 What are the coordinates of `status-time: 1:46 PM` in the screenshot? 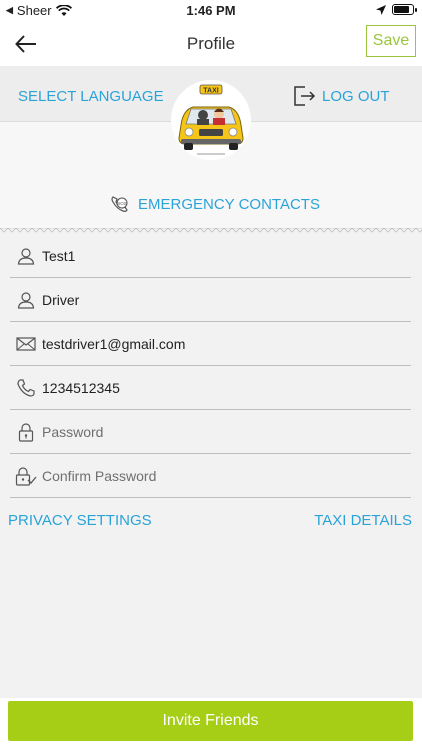 It's located at (211, 10).